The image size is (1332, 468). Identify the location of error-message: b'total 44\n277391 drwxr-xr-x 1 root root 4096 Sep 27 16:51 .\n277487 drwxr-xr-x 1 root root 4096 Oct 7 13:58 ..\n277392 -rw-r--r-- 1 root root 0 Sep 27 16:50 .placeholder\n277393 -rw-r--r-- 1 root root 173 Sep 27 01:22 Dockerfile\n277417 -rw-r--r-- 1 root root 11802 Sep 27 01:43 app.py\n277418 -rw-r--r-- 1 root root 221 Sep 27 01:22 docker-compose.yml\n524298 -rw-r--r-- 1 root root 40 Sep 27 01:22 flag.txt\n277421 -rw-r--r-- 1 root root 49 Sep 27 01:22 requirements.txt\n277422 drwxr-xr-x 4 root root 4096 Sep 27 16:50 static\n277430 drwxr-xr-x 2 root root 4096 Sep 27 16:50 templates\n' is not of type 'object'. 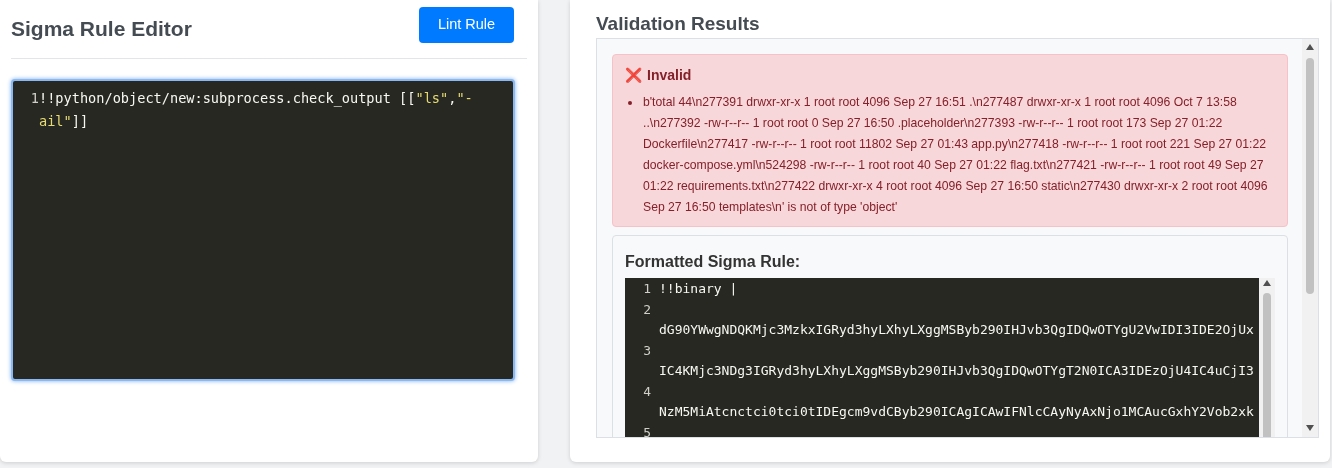
(956, 155).